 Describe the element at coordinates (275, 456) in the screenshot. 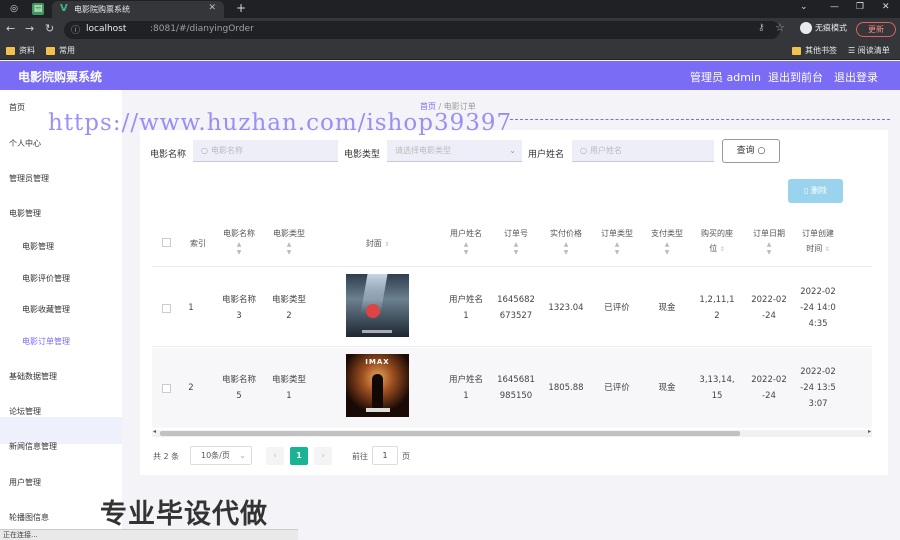

I see `prev-page-button: ‹` at that location.